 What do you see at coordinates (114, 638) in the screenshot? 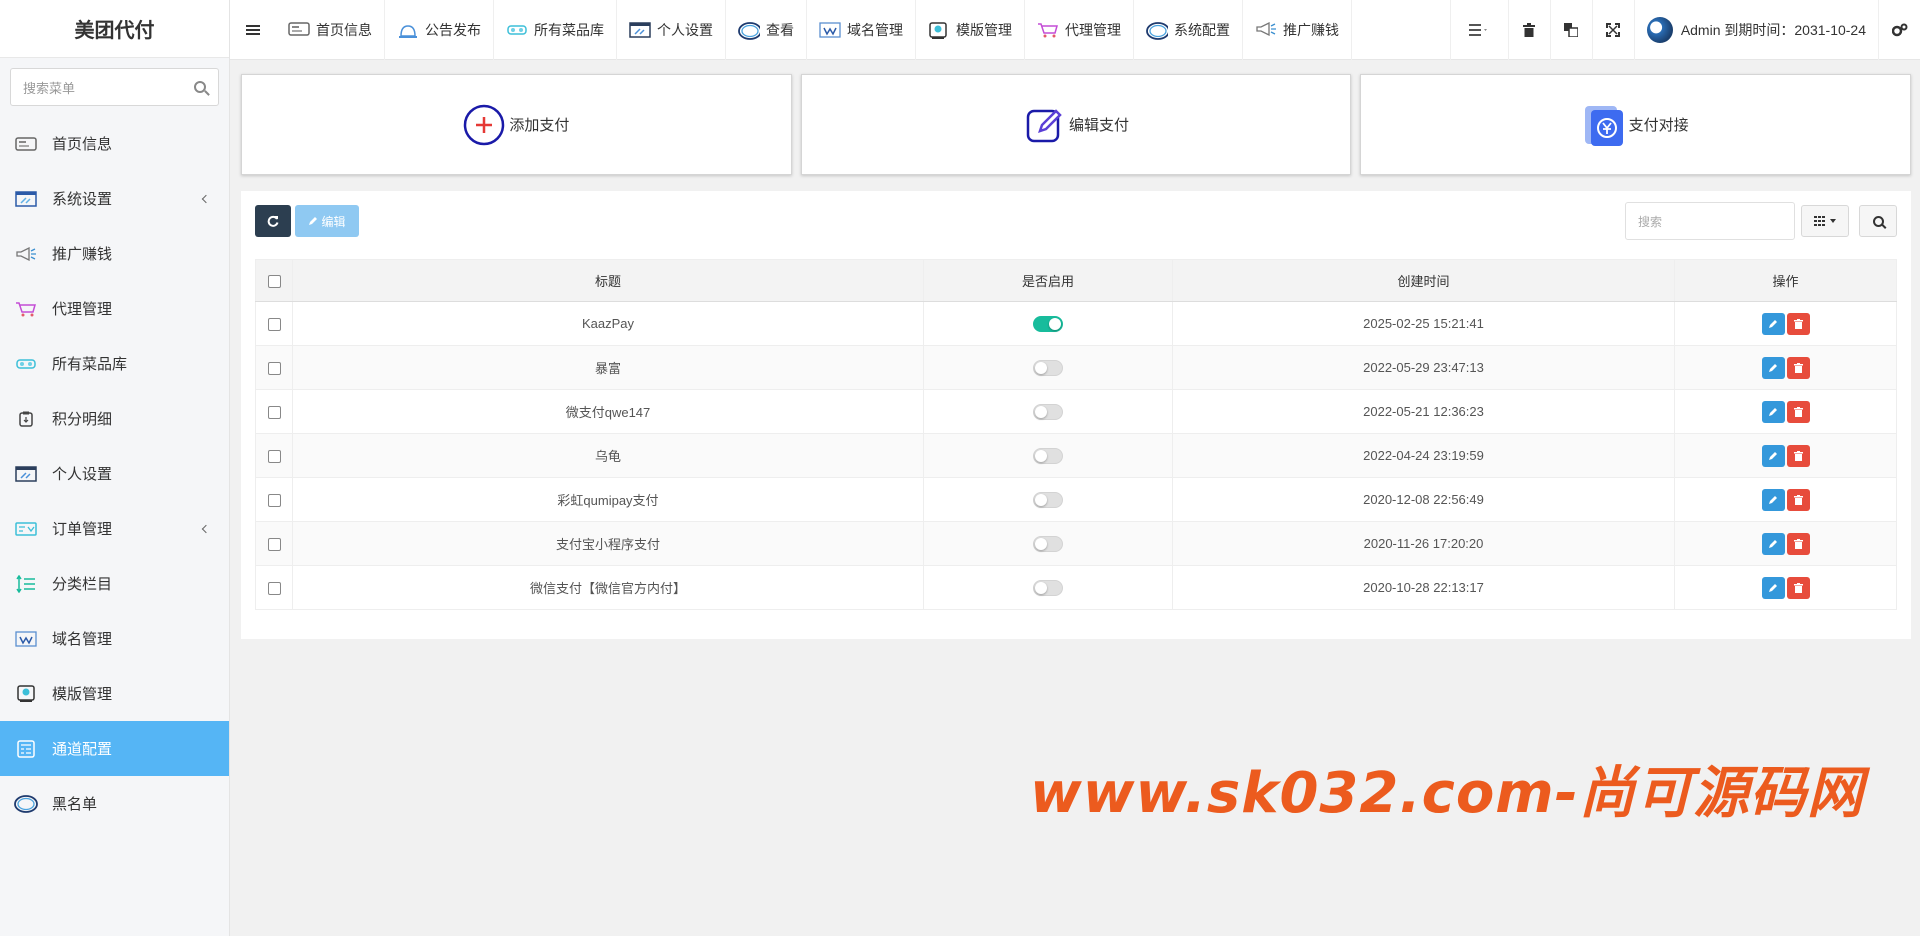
I see `sidebar-item-9: 域名管理` at bounding box center [114, 638].